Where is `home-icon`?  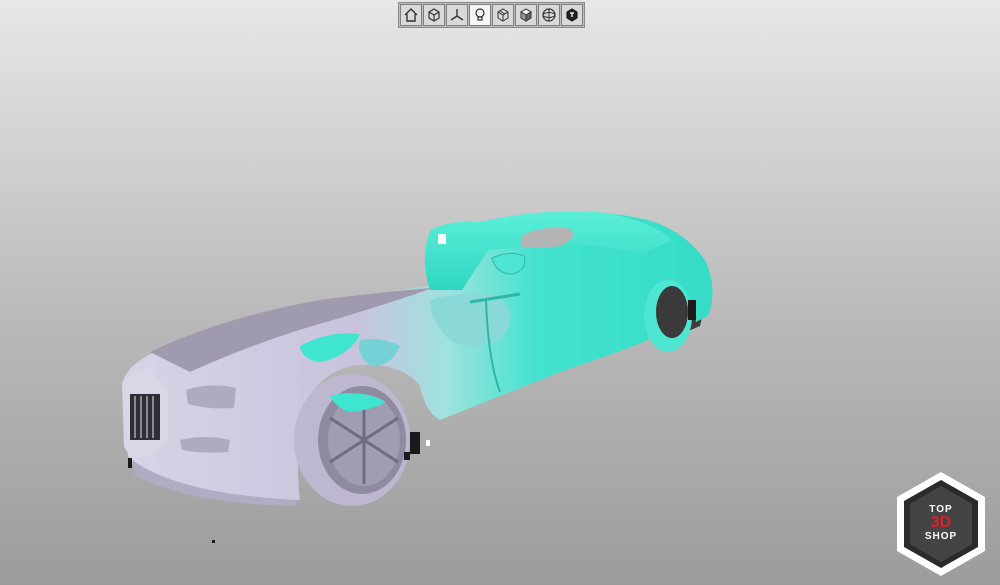 home-icon is located at coordinates (411, 15).